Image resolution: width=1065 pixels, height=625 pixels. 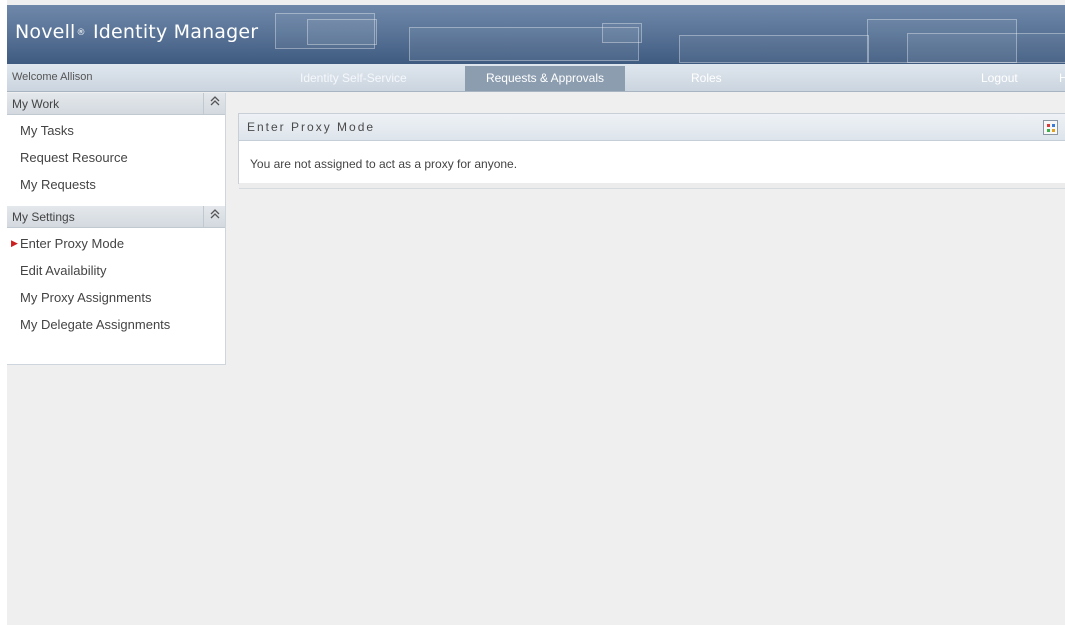 I want to click on sidebar-item-my-proxy-assignments: My Proxy Assignments, so click(x=116, y=297).